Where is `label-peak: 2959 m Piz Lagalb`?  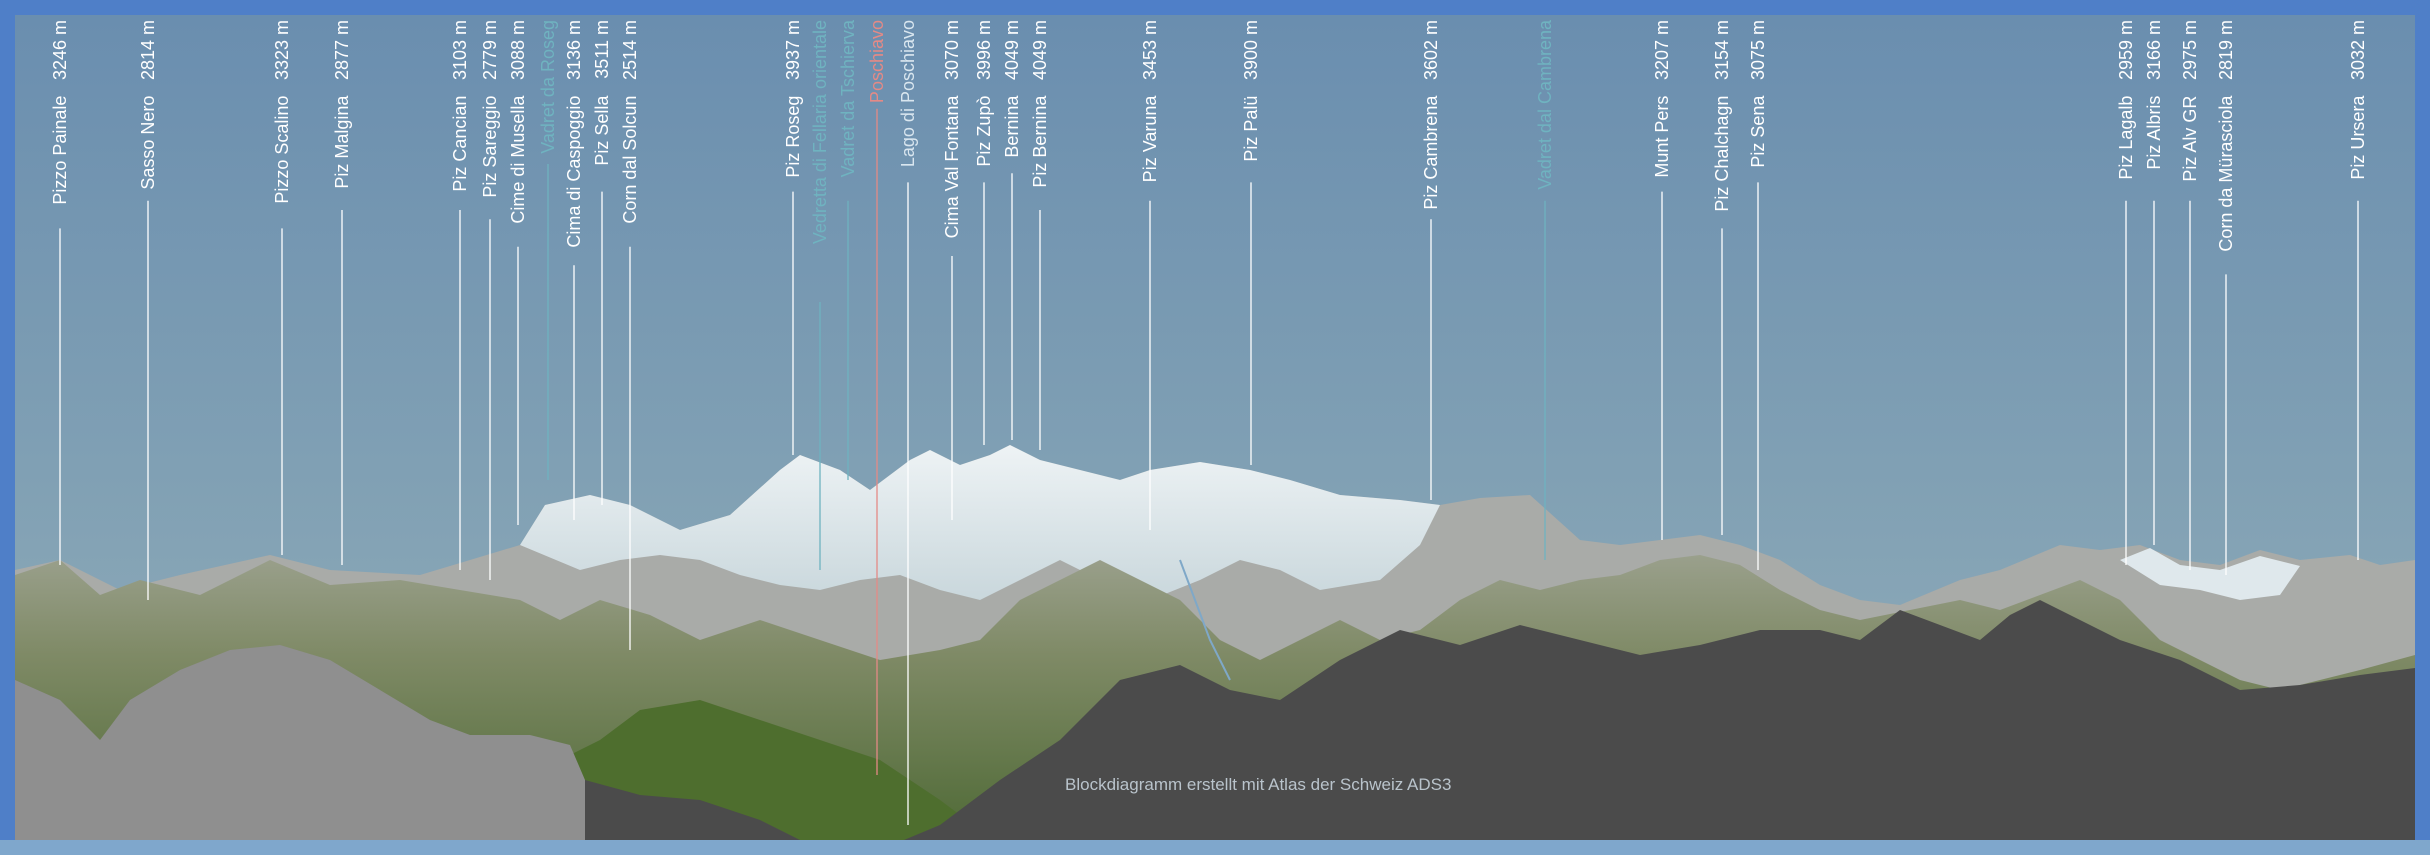
label-peak: 2959 m Piz Lagalb is located at coordinates (2126, 100).